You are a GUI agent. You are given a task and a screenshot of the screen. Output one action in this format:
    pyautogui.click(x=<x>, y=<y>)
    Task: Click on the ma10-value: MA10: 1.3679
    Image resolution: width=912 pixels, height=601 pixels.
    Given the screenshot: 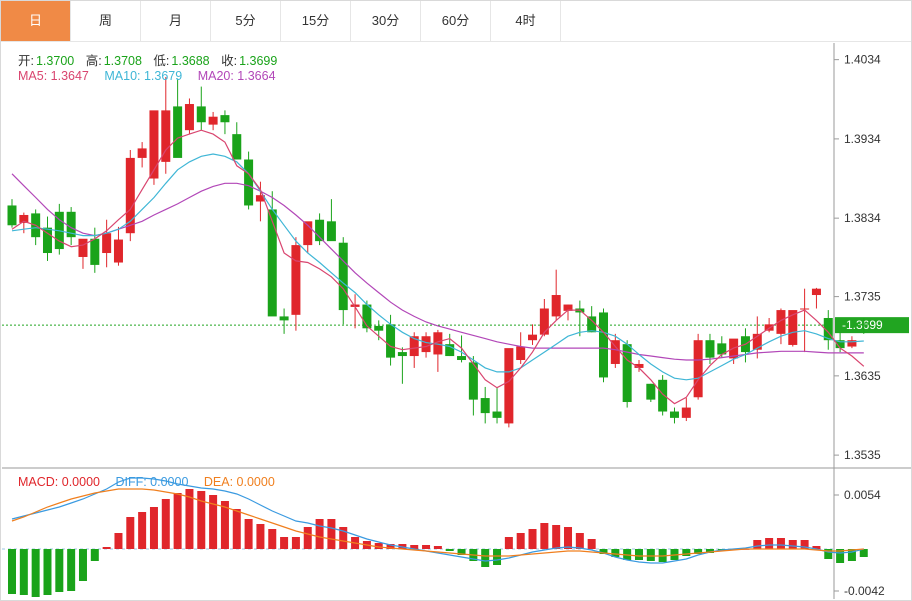 What is the action you would take?
    pyautogui.click(x=143, y=76)
    